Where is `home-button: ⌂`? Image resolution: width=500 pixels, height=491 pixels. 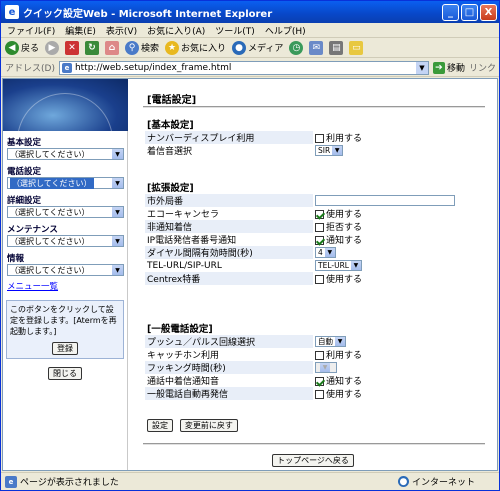 home-button: ⌂ is located at coordinates (112, 47).